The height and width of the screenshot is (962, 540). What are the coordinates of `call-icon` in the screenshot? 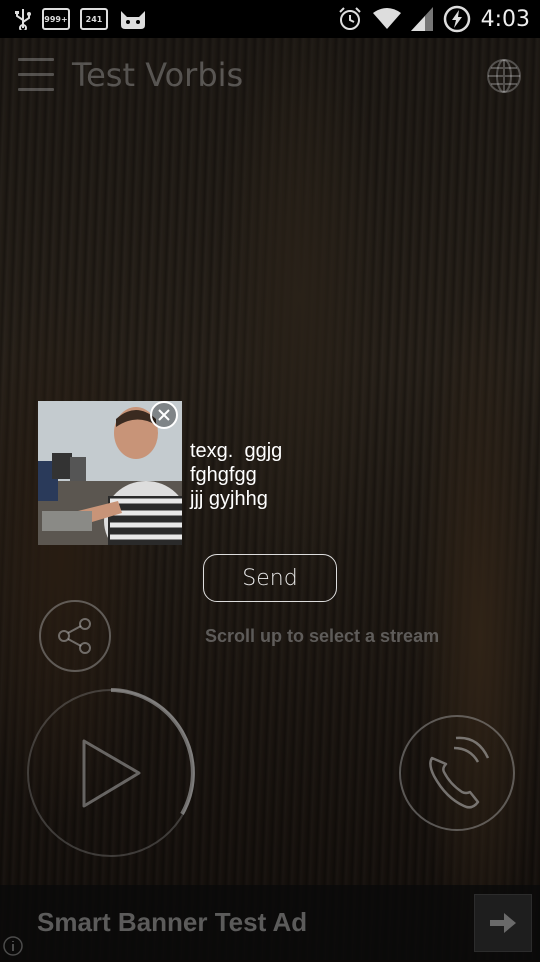 It's located at (457, 773).